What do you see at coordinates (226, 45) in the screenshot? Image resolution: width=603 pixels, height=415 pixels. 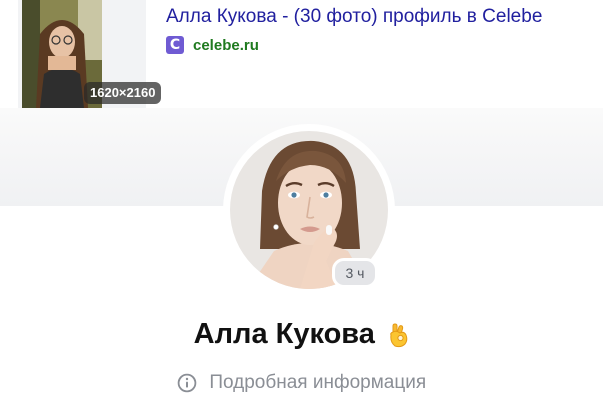 I see `result-domain: celebe.ru` at bounding box center [226, 45].